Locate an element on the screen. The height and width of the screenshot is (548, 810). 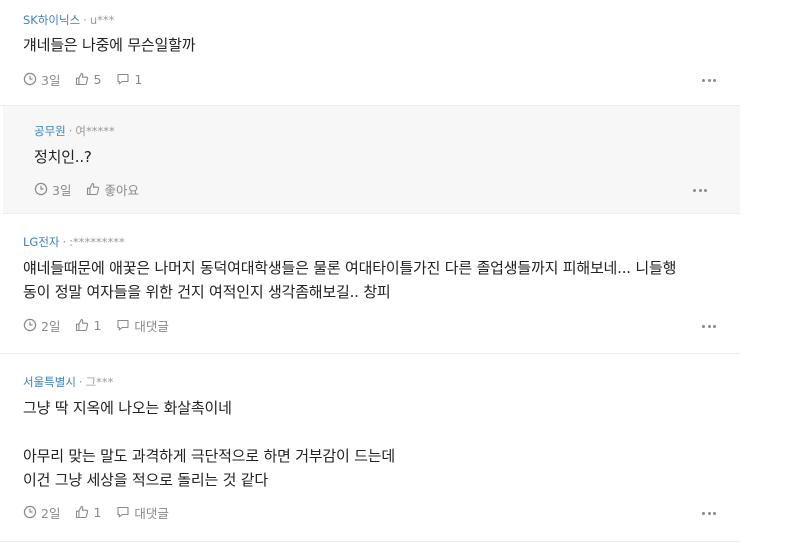
like-button: 5 is located at coordinates (88, 79).